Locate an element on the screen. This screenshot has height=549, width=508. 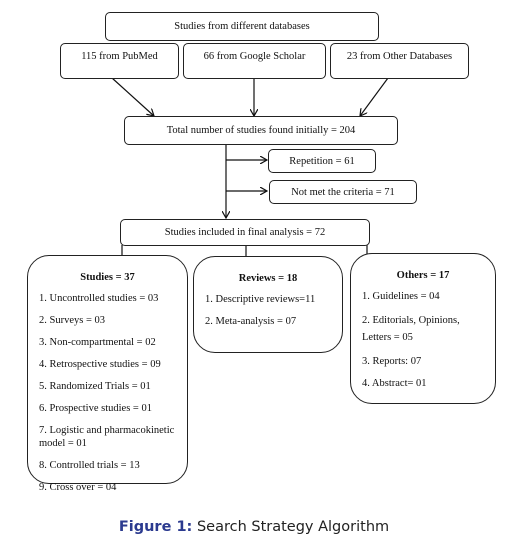
others-item: 1. Guidelines = 04 is located at coordinates (401, 296).